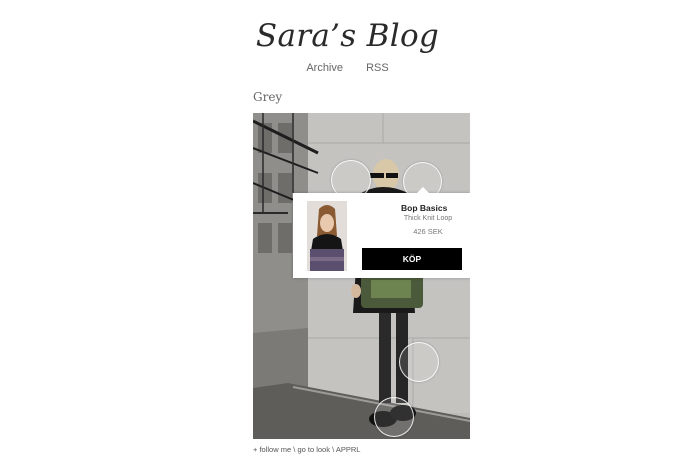  I want to click on nav-archive-link: Archive, so click(324, 68).